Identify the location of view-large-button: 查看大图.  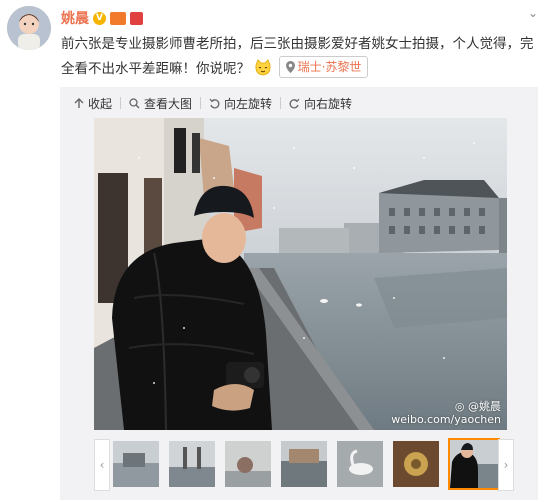
(160, 103).